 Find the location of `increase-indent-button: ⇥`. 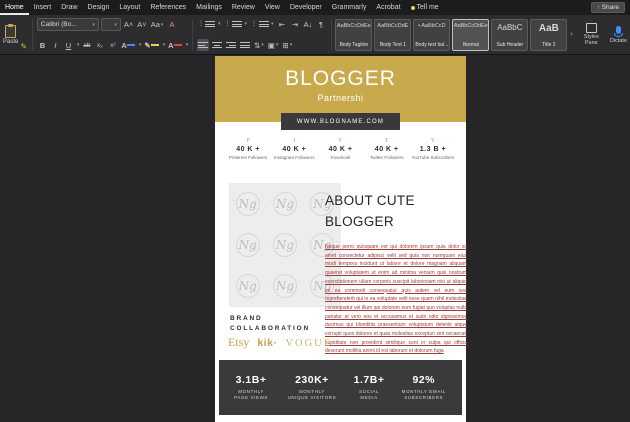

increase-indent-button: ⇥ is located at coordinates (295, 24).